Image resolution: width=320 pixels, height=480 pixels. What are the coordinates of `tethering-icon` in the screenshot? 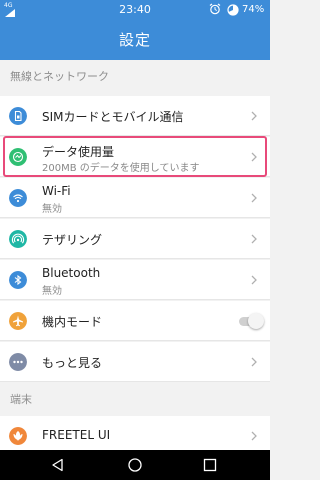 It's located at (18, 239).